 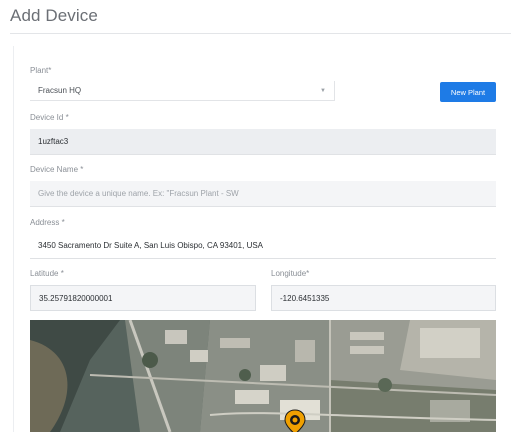 I want to click on device-id-label: Device Id *, so click(x=49, y=117).